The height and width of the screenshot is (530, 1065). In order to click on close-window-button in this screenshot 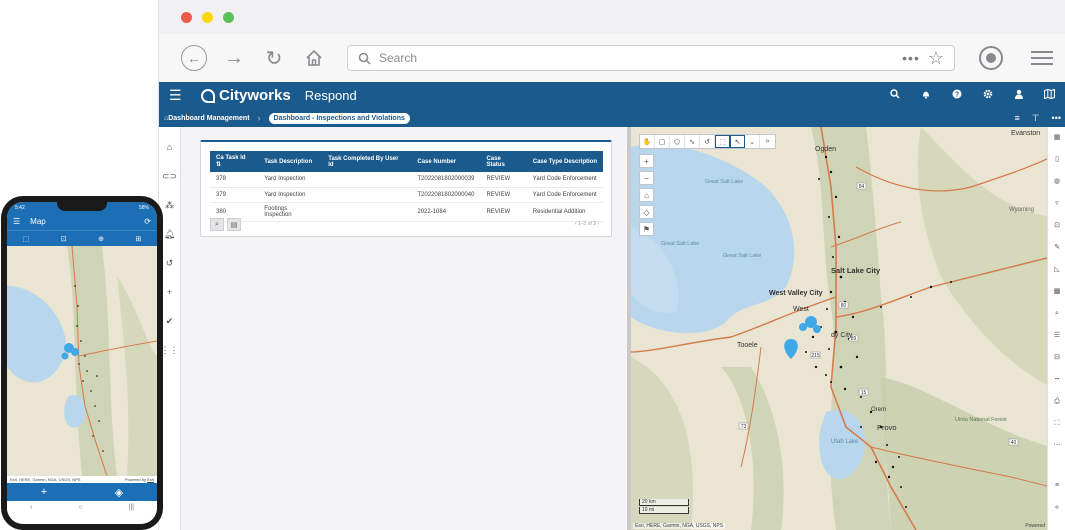, I will do `click(186, 17)`.